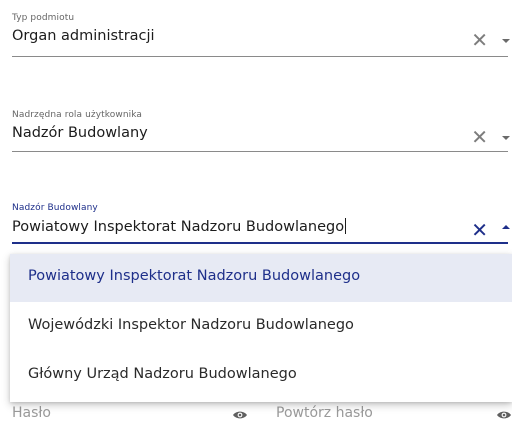  What do you see at coordinates (262, 34) in the screenshot?
I see `entity-type-field: Typ podmiotu Organ administracji ✕` at bounding box center [262, 34].